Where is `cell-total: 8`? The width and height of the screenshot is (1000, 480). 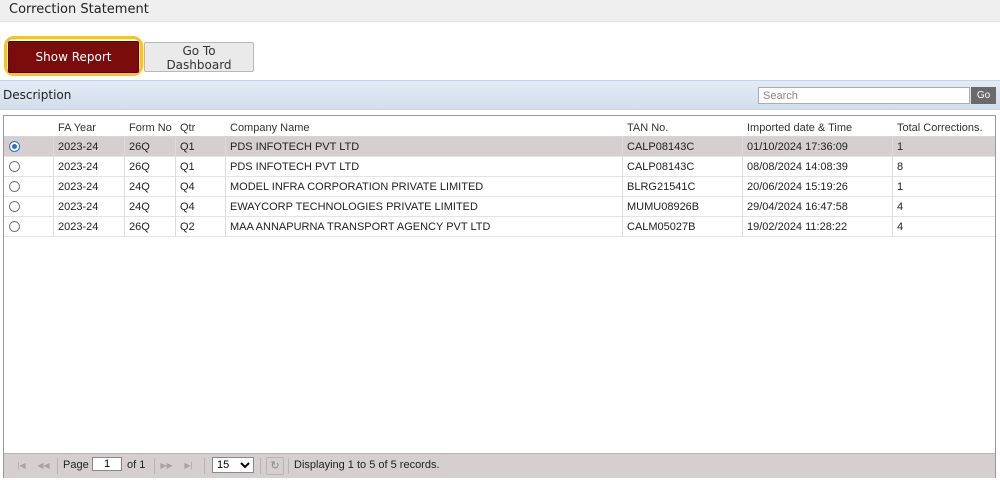 cell-total: 8 is located at coordinates (900, 167).